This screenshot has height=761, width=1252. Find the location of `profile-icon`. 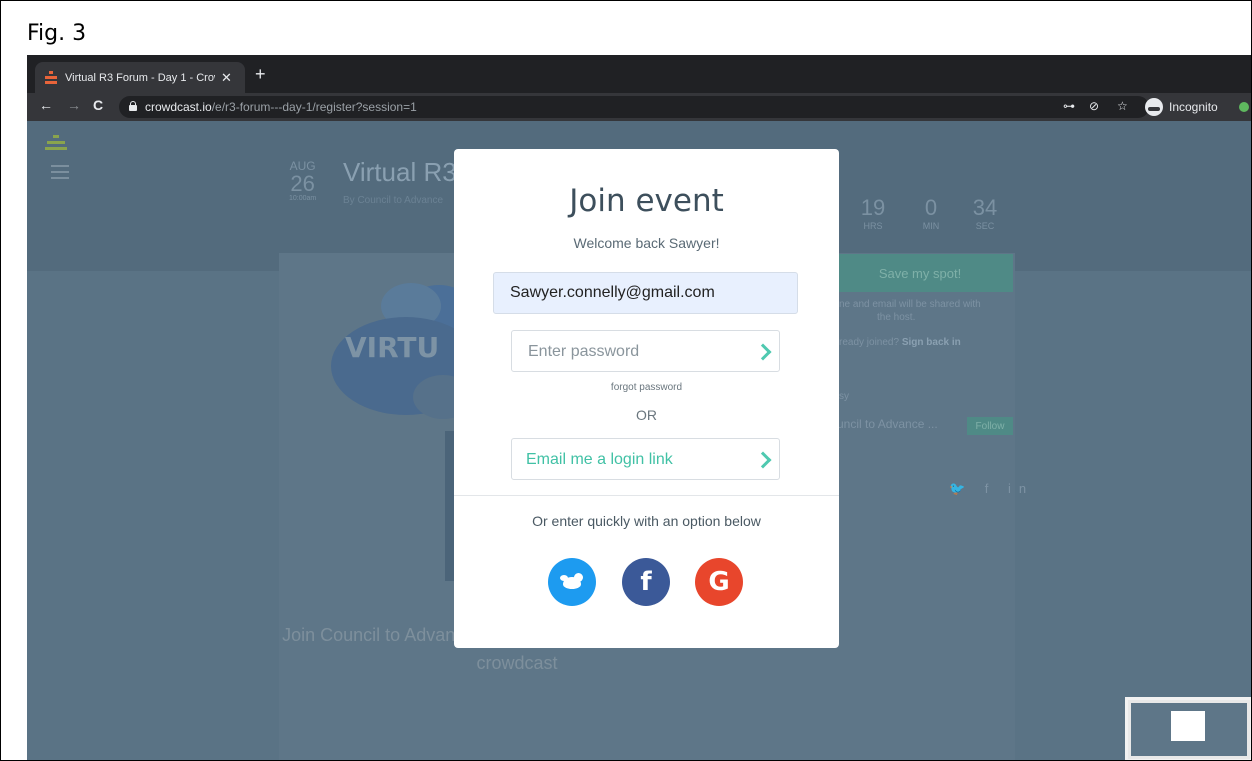

profile-icon is located at coordinates (1244, 107).